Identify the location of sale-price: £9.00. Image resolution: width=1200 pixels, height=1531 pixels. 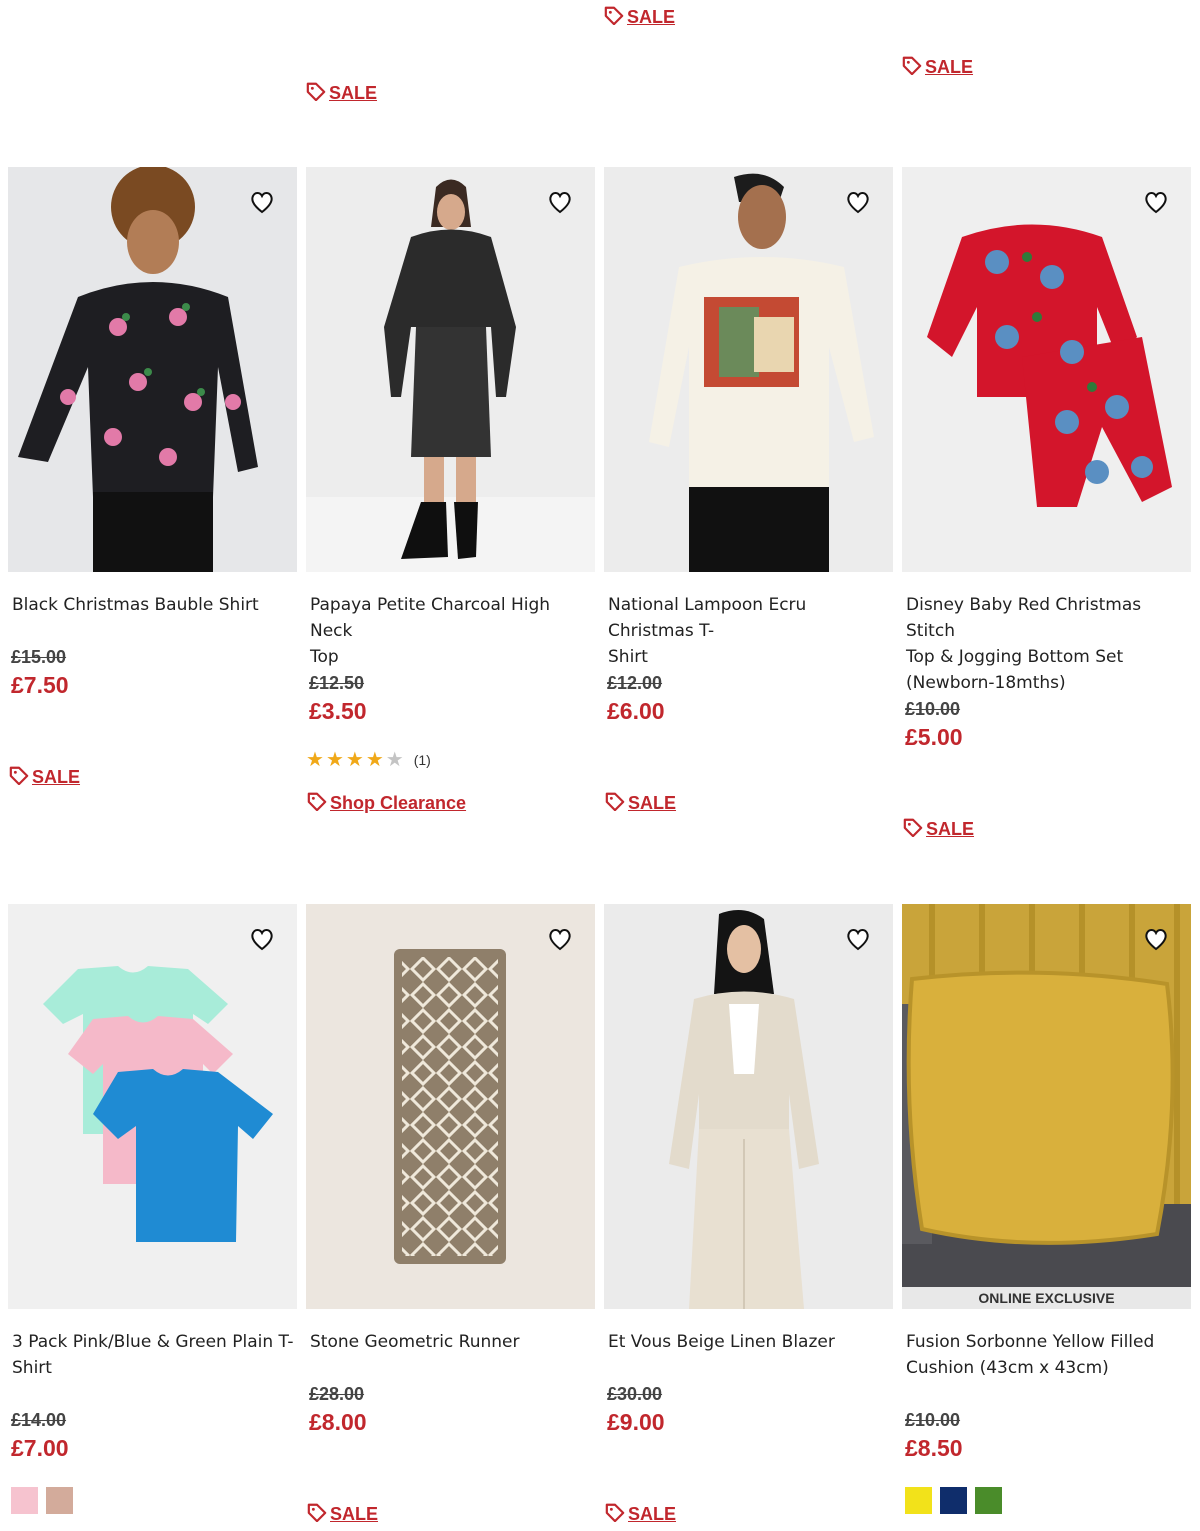
(636, 1422).